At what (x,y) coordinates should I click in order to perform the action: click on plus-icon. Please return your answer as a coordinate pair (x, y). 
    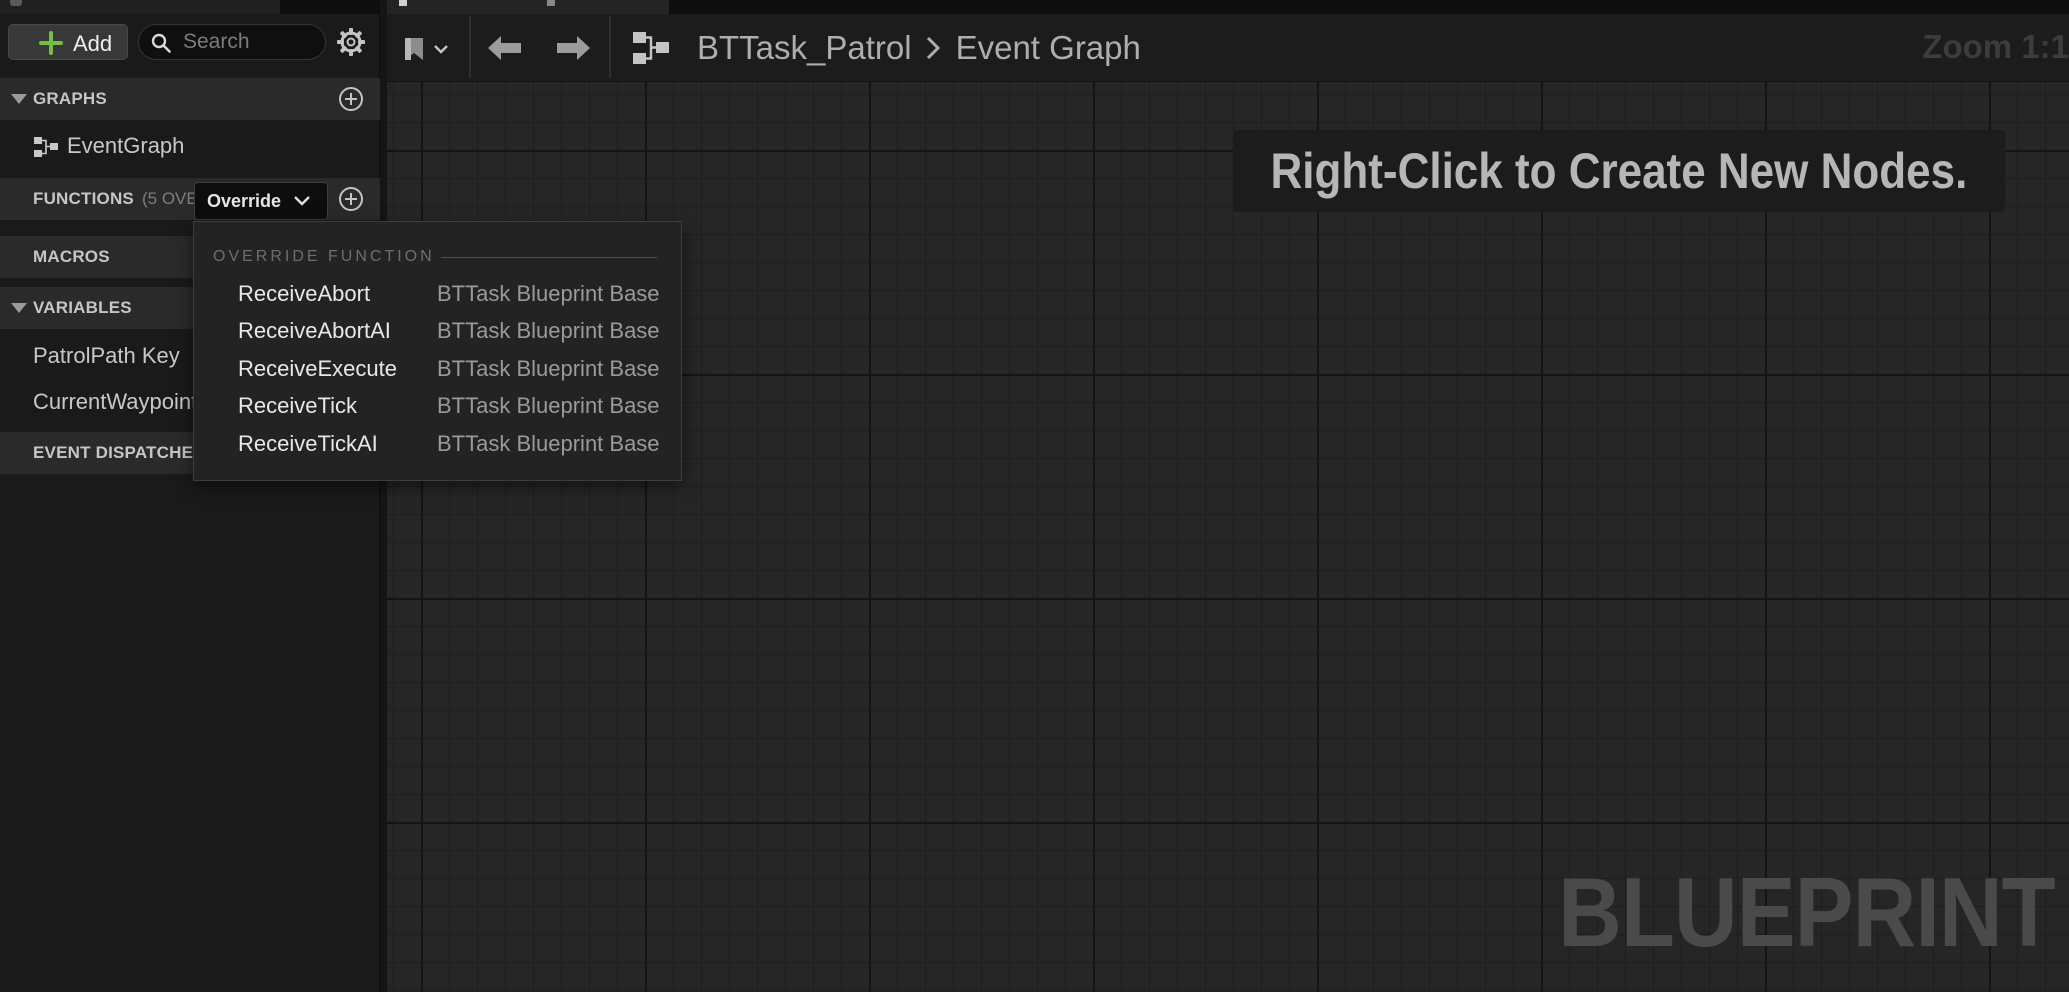
    Looking at the image, I should click on (51, 43).